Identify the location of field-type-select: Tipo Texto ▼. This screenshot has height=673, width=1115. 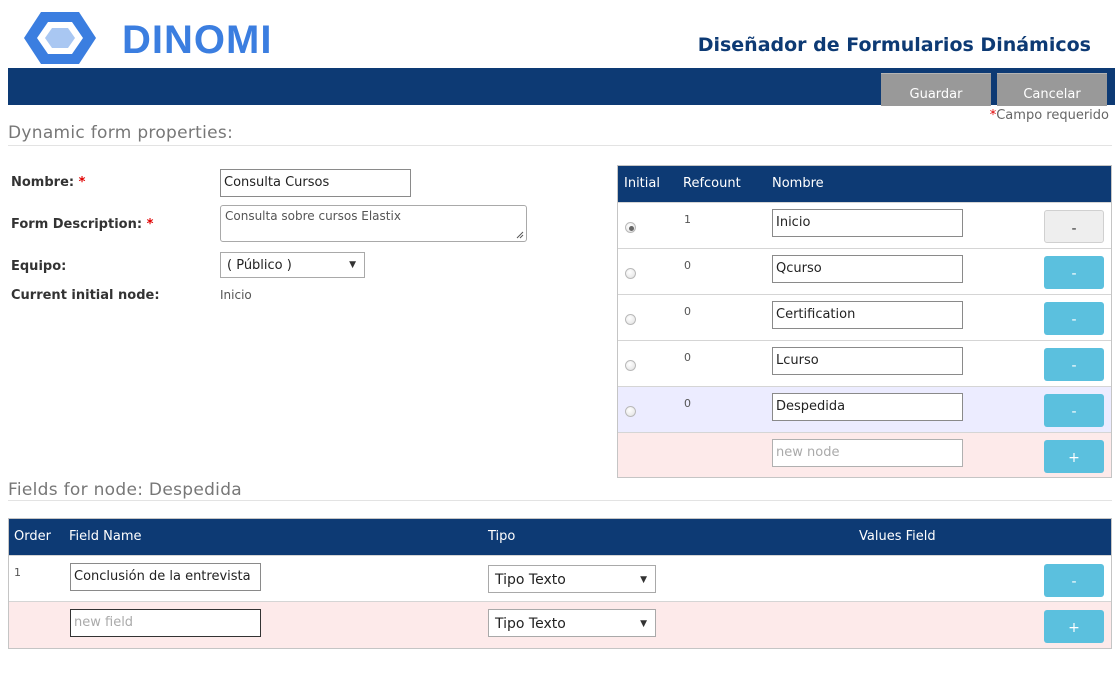
(572, 579).